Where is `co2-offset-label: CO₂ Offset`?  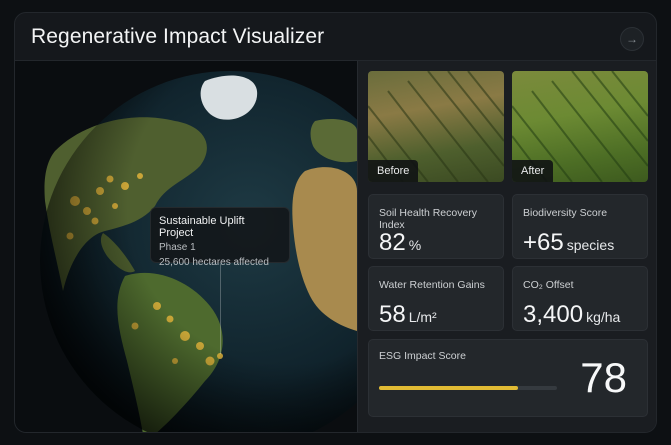 co2-offset-label: CO₂ Offset is located at coordinates (548, 285).